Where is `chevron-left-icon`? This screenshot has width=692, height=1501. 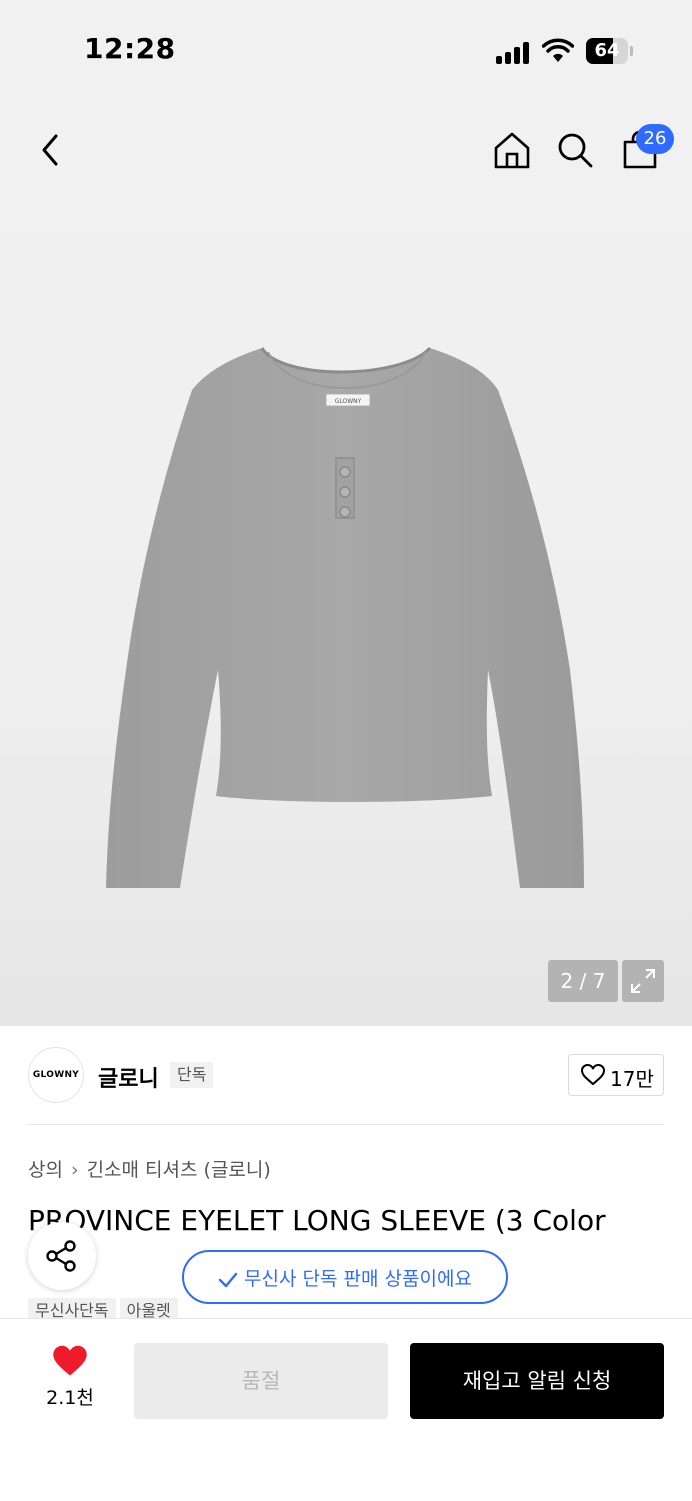
chevron-left-icon is located at coordinates (51, 150).